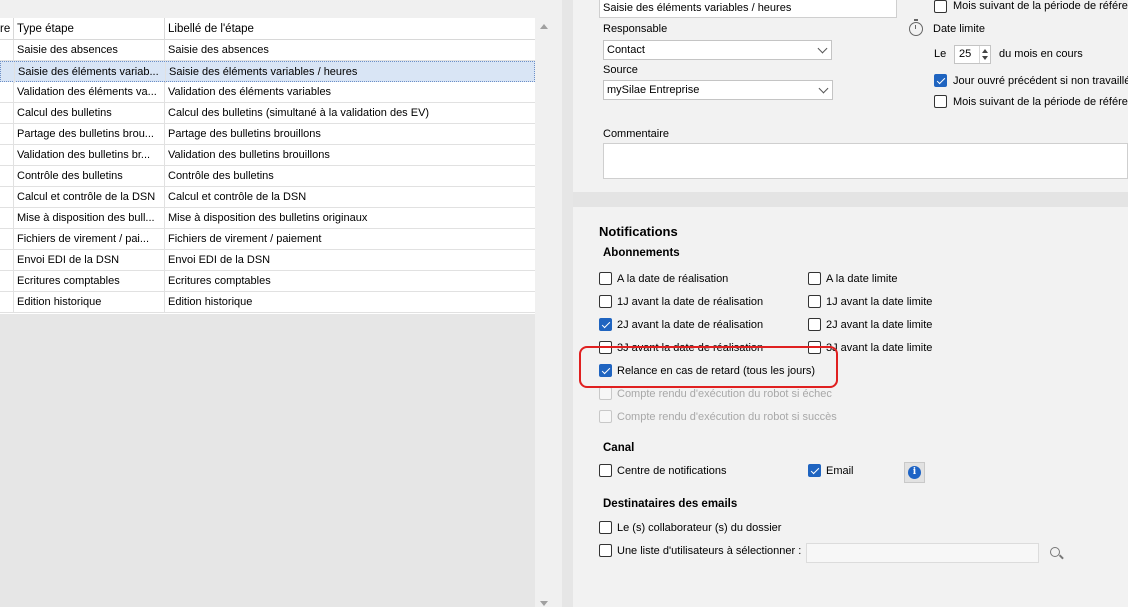 The width and height of the screenshot is (1128, 607). Describe the element at coordinates (985, 58) in the screenshot. I see `spin-down-icon` at that location.